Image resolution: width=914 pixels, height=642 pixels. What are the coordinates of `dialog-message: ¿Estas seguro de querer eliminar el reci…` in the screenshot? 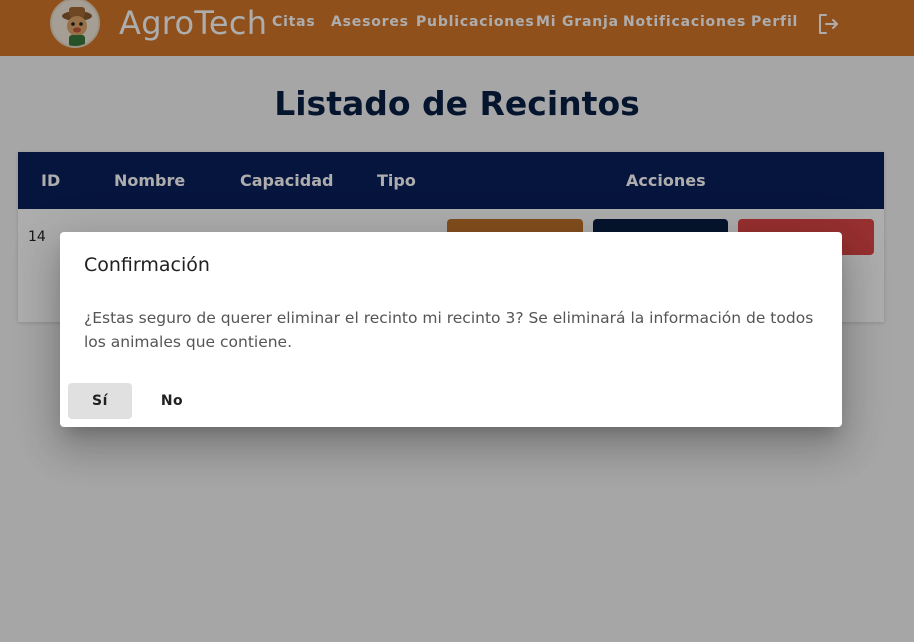 It's located at (449, 330).